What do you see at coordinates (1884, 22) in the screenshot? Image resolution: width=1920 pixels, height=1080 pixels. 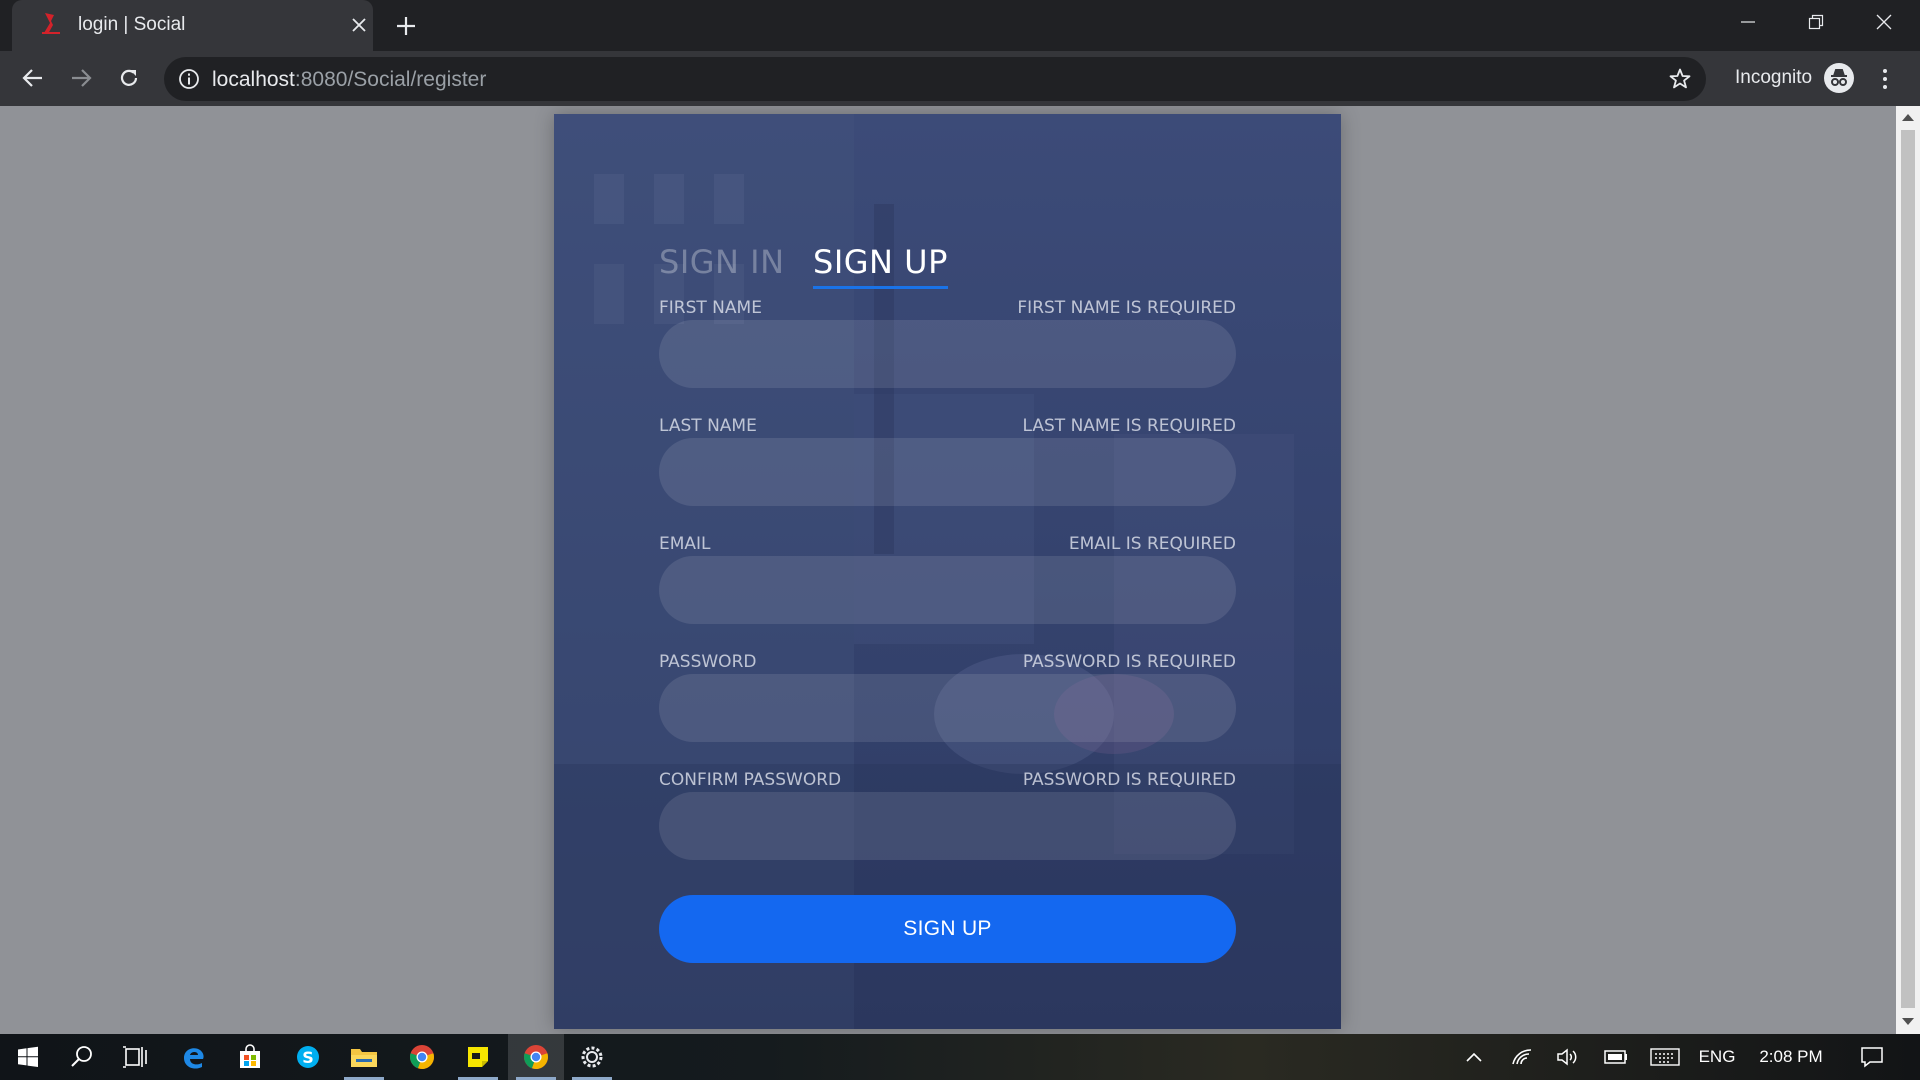 I see `close-window-icon` at bounding box center [1884, 22].